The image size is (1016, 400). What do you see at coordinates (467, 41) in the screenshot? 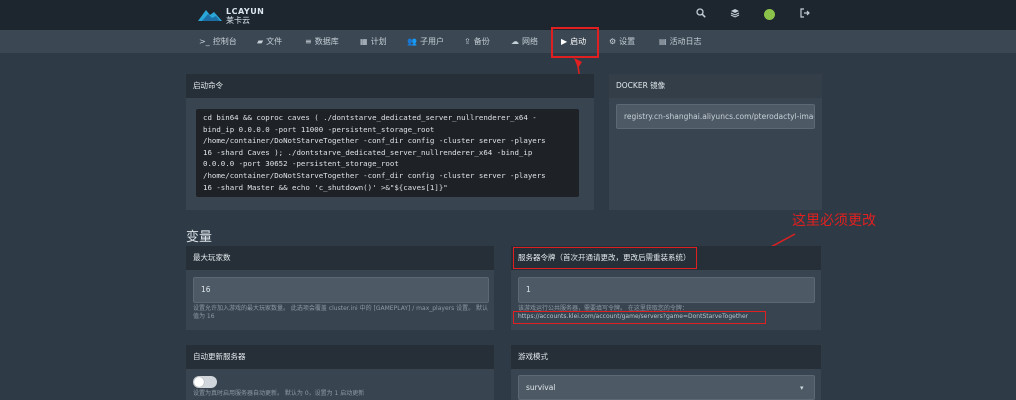
I see `upload-icon: ⇪` at bounding box center [467, 41].